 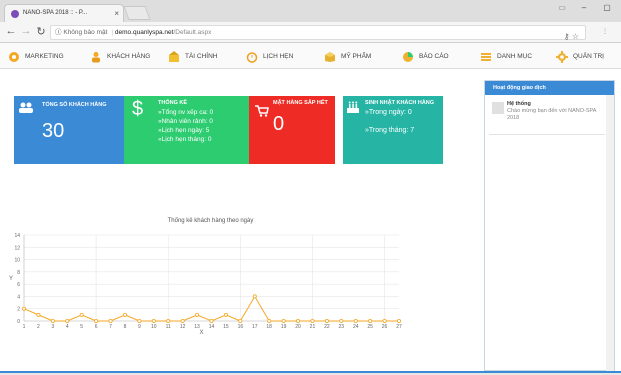 I want to click on favicon-icon, so click(x=15, y=14).